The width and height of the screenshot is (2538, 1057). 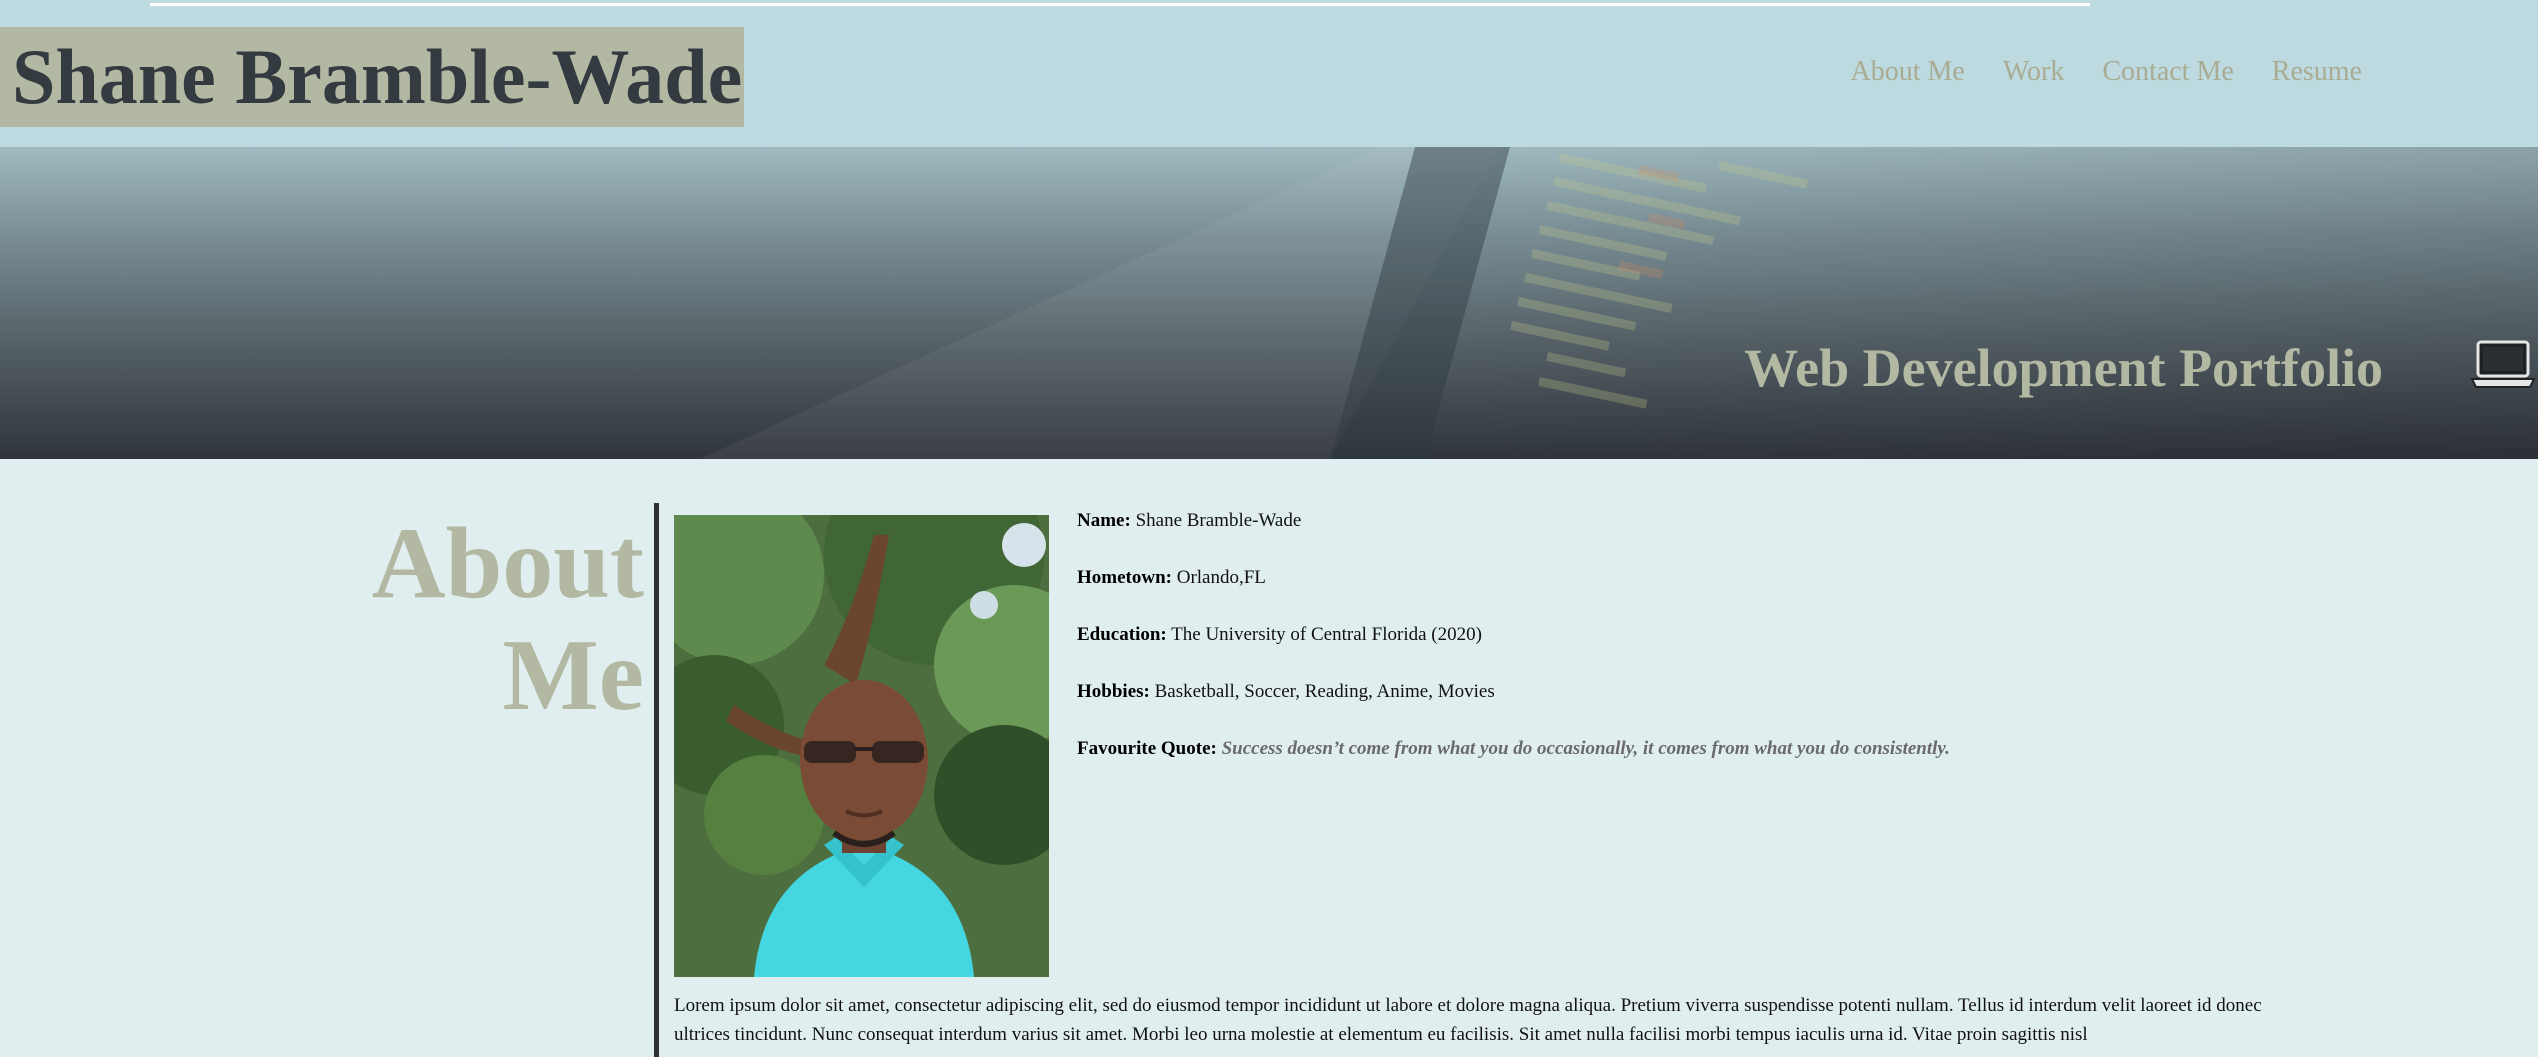 I want to click on section-divider, so click(x=656, y=780).